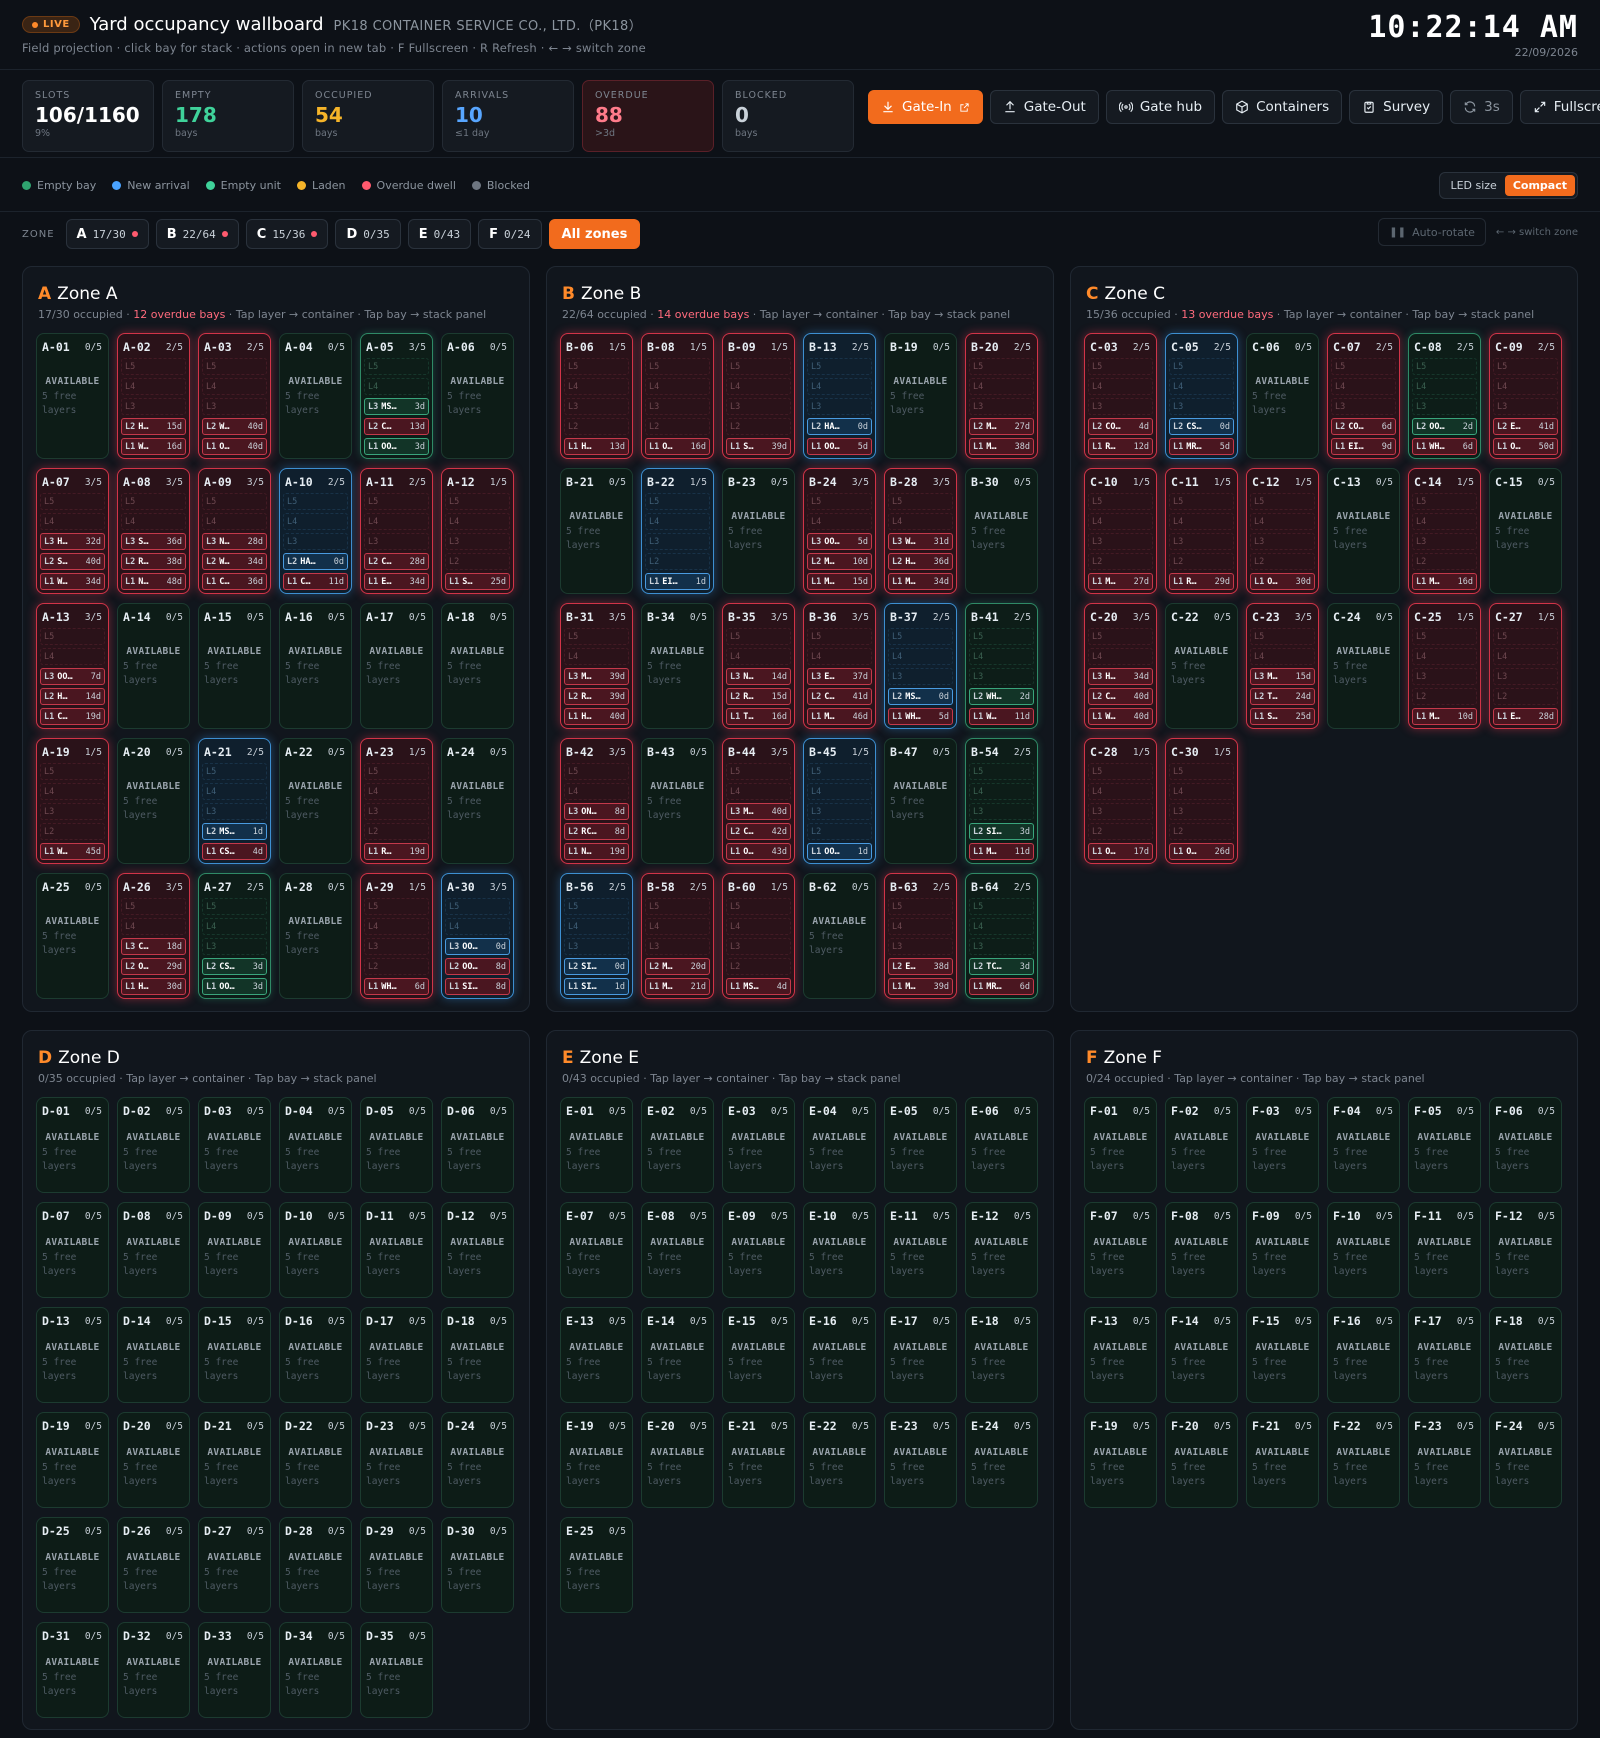 The width and height of the screenshot is (1600, 1738). I want to click on bay-f-12: F-12 0/5 AVAILABLE 5 free layers, so click(1525, 1250).